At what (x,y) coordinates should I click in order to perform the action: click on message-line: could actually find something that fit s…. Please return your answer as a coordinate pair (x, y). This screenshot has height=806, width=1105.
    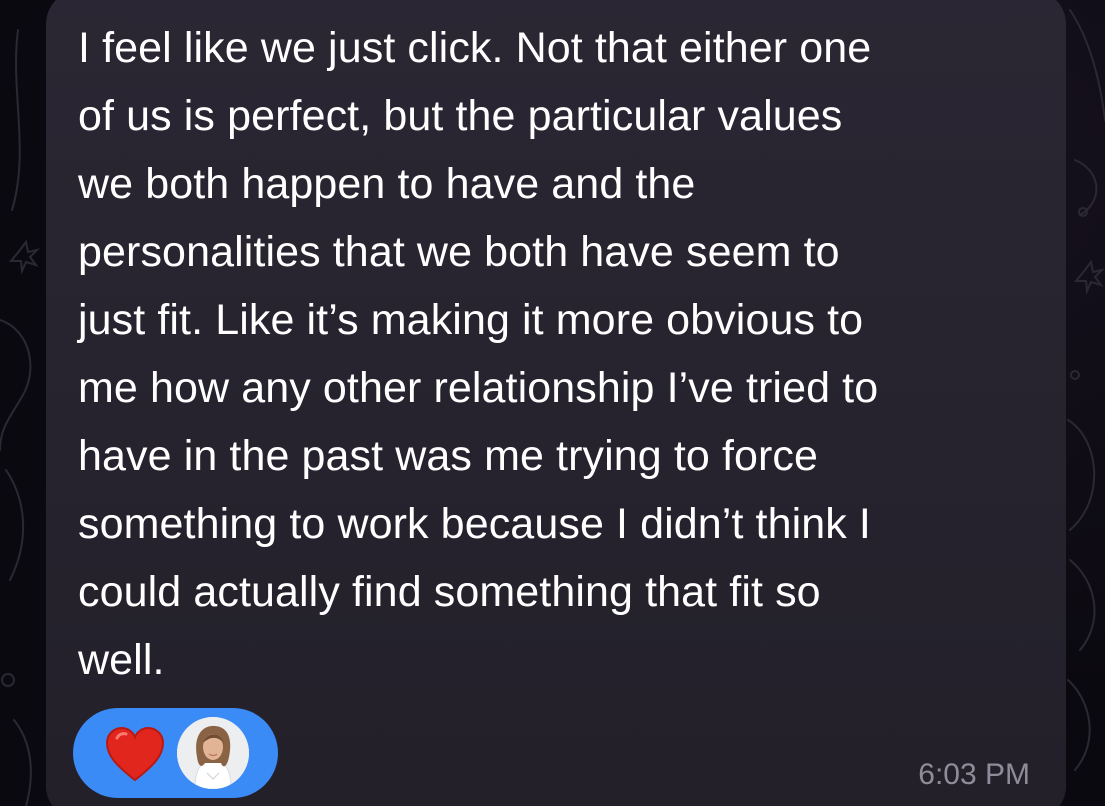
    Looking at the image, I should click on (449, 592).